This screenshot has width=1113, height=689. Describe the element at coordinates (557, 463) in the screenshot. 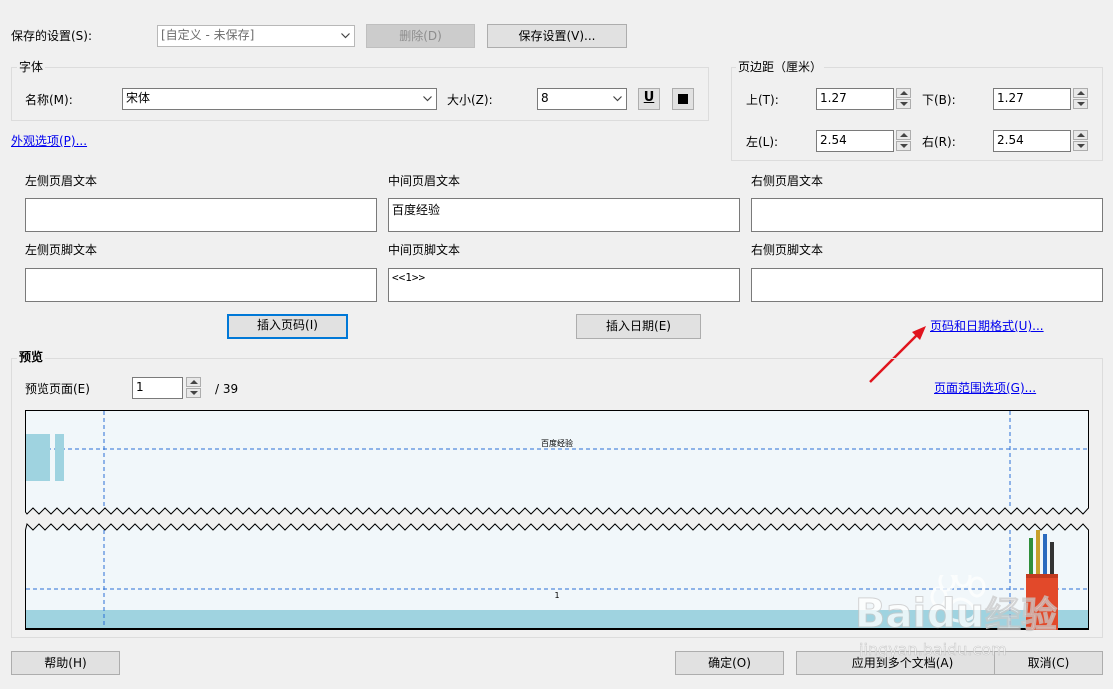

I see `preview-header-pane: 百度经验` at that location.